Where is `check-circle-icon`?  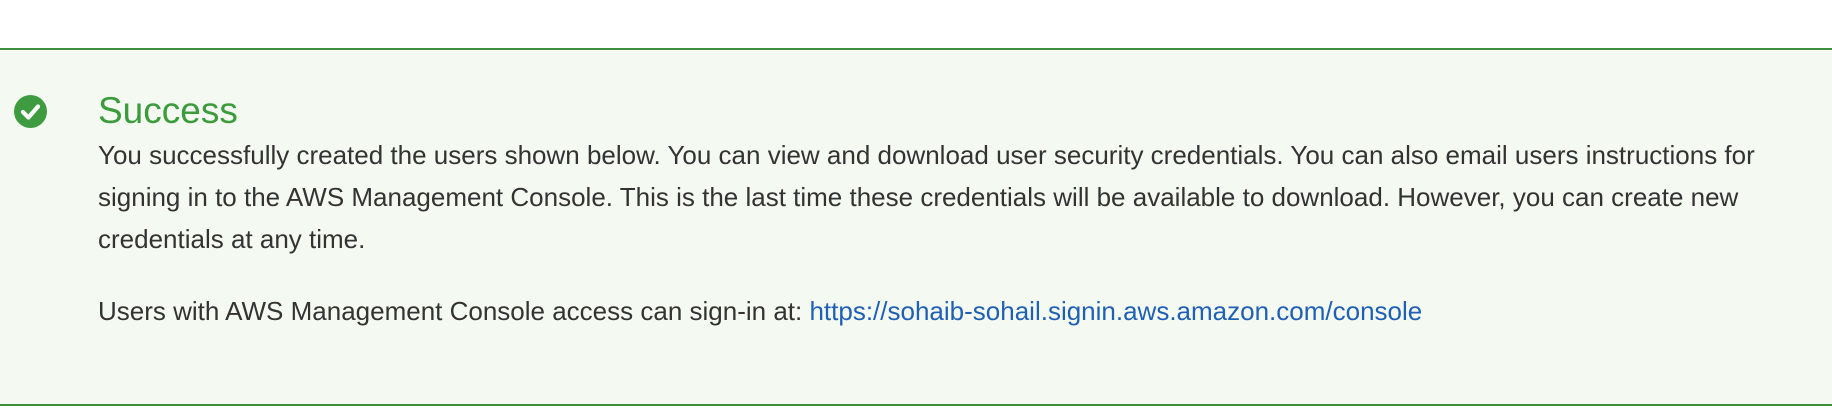 check-circle-icon is located at coordinates (30, 111).